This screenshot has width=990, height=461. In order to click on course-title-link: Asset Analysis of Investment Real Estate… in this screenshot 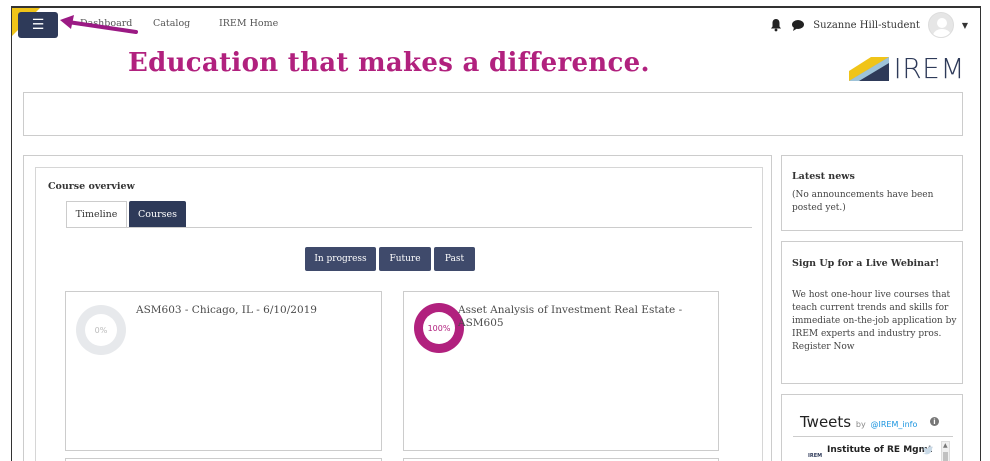, I will do `click(583, 317)`.